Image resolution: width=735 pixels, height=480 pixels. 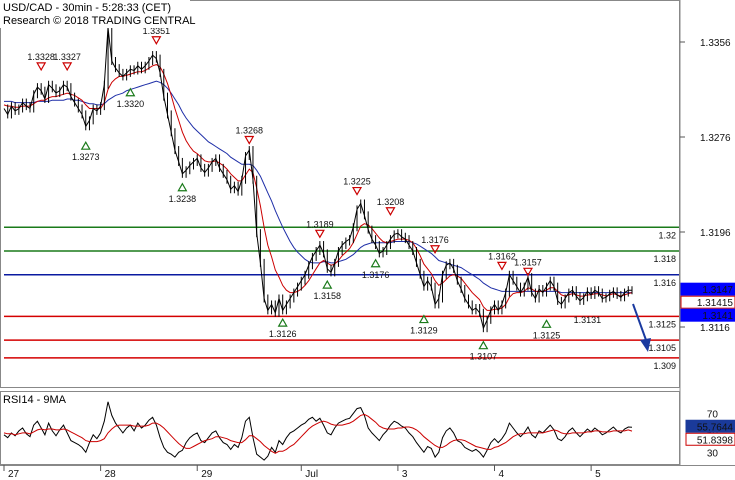 I want to click on annotation-label-10: 1.3176, so click(x=435, y=240).